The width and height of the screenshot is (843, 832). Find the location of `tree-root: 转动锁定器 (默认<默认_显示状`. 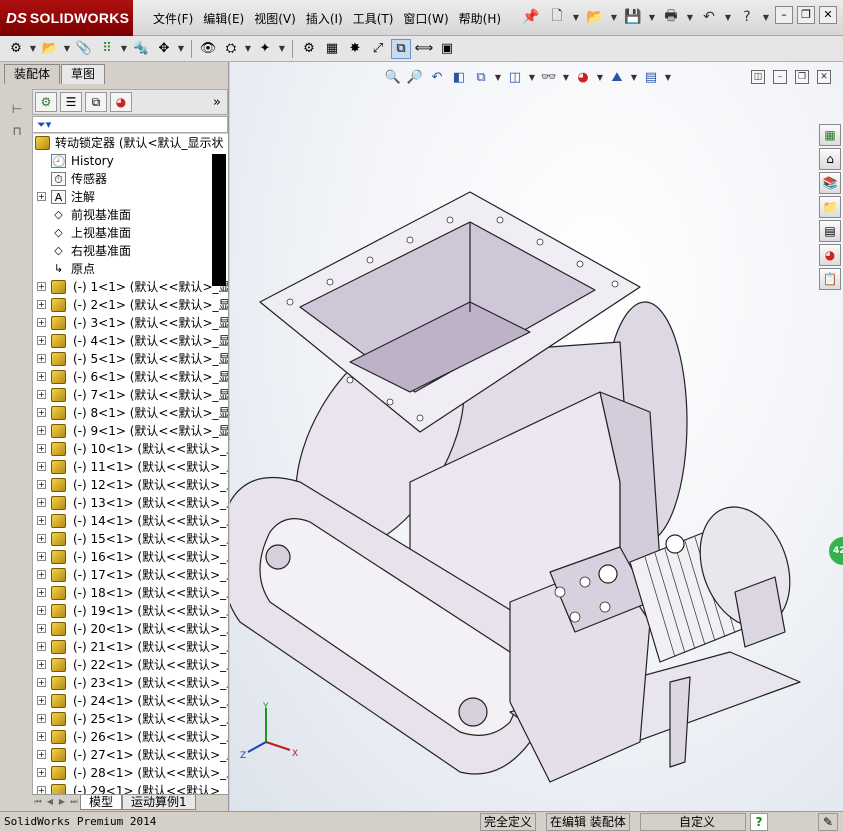

tree-root: 转动锁定器 (默认<默认_显示状 is located at coordinates (130, 143).